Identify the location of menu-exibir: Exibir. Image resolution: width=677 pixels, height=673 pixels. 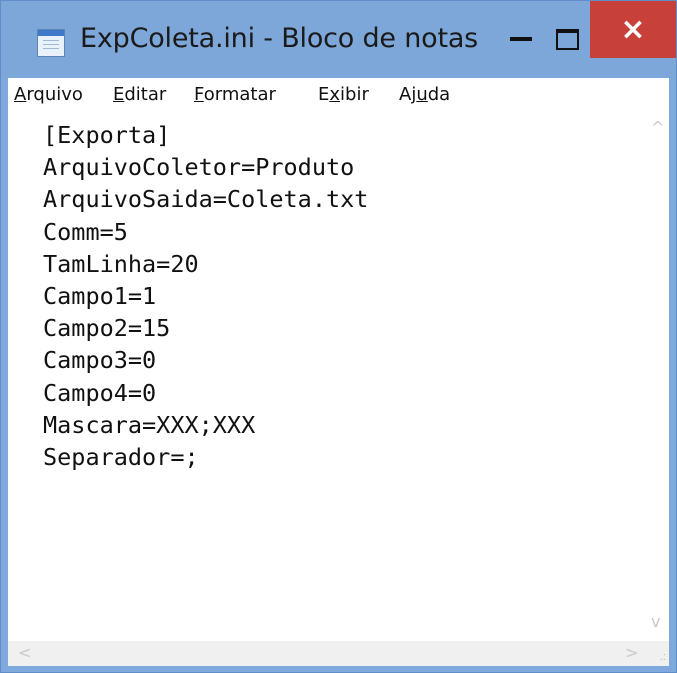
(343, 94).